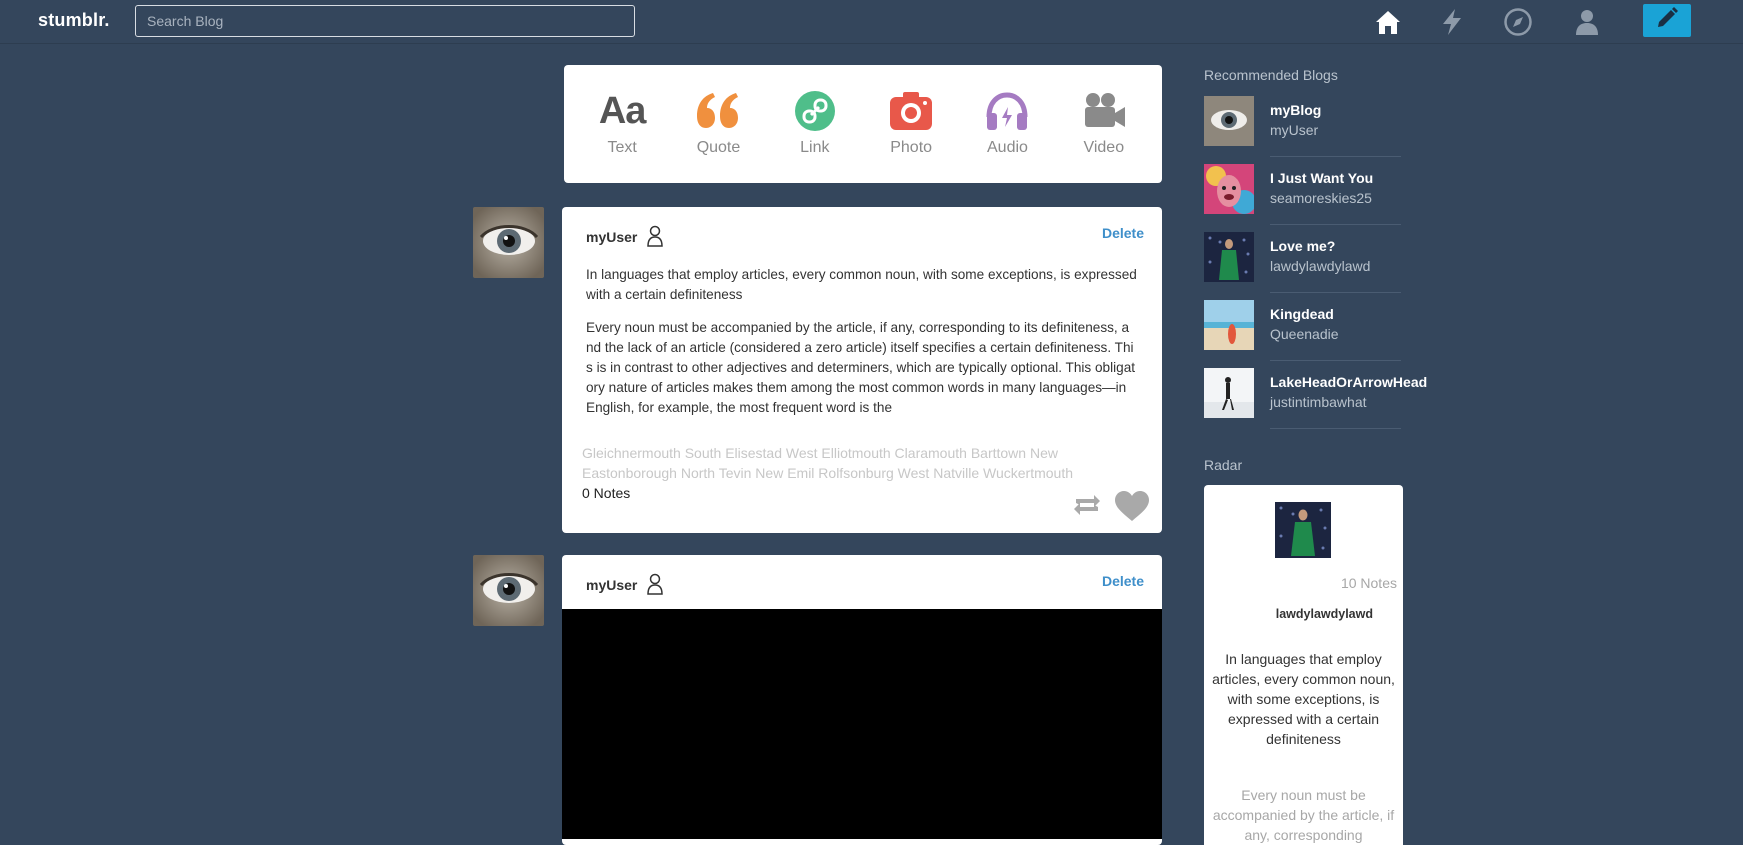  I want to click on post-type-photo: Photo, so click(911, 124).